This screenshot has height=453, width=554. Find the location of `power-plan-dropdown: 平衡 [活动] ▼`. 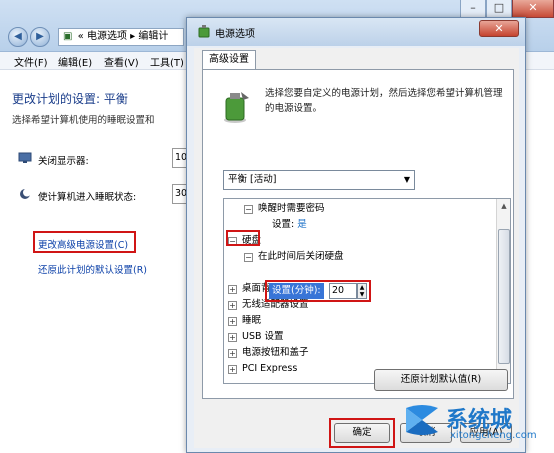

power-plan-dropdown: 平衡 [活动] ▼ is located at coordinates (319, 180).